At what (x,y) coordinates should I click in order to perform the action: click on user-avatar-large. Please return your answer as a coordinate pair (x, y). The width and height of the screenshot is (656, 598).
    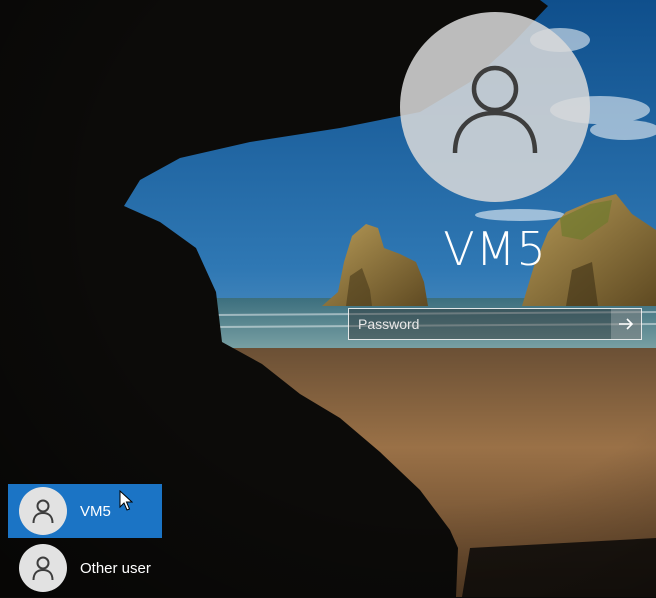
    Looking at the image, I should click on (495, 107).